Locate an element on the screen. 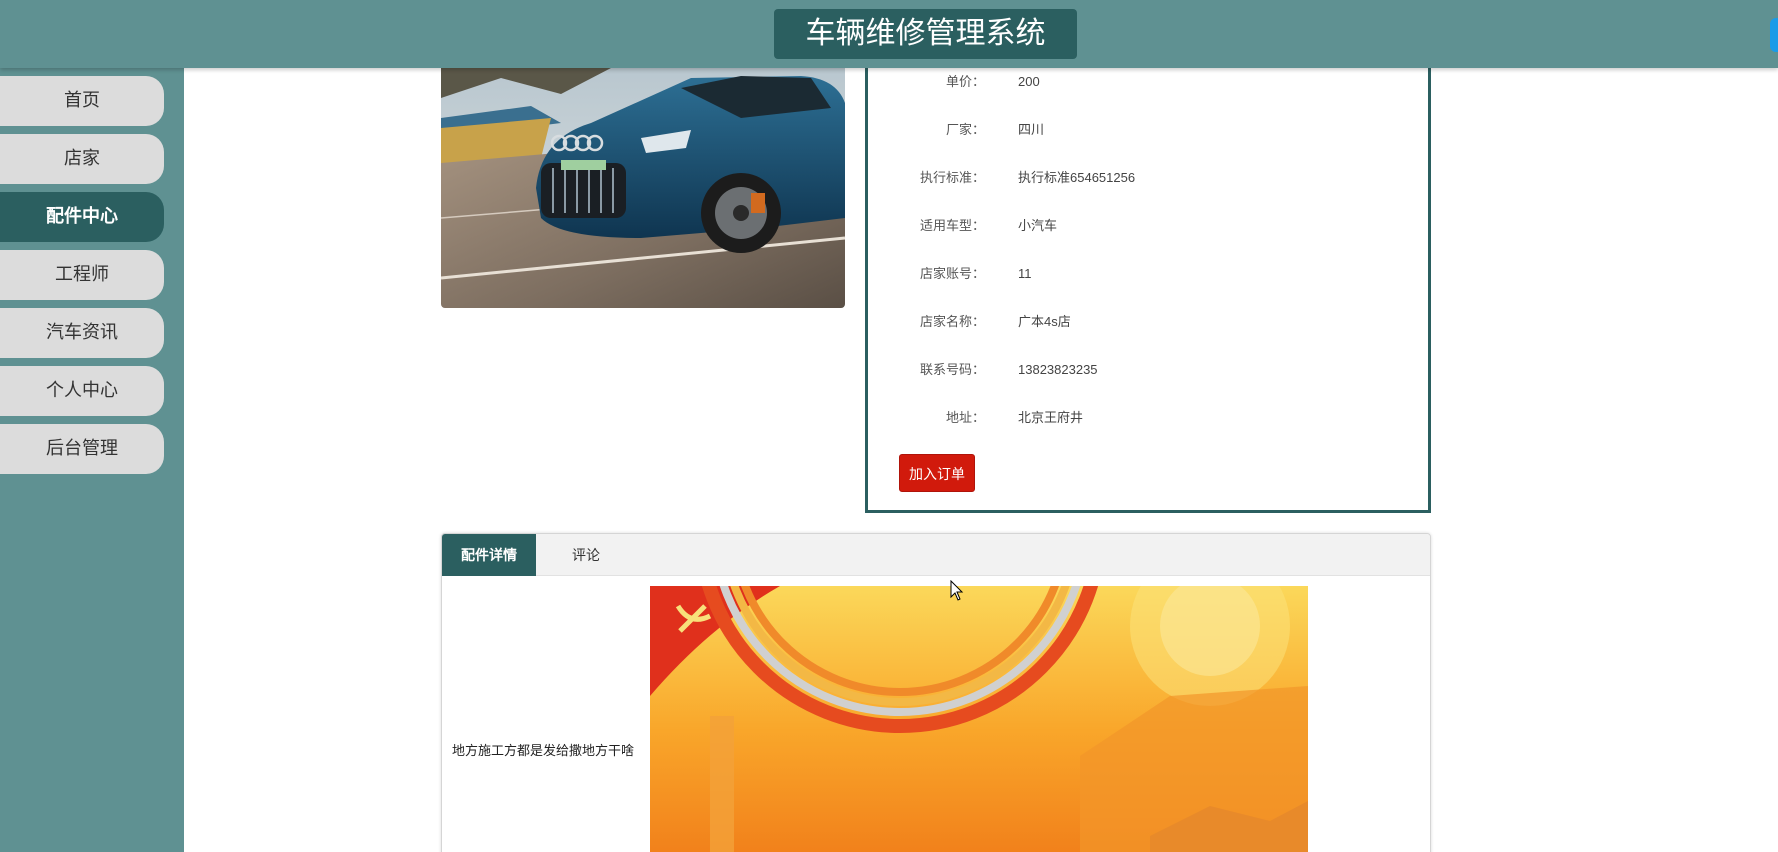 The image size is (1778, 852). field-value: 执行标准654651256 is located at coordinates (1077, 177).